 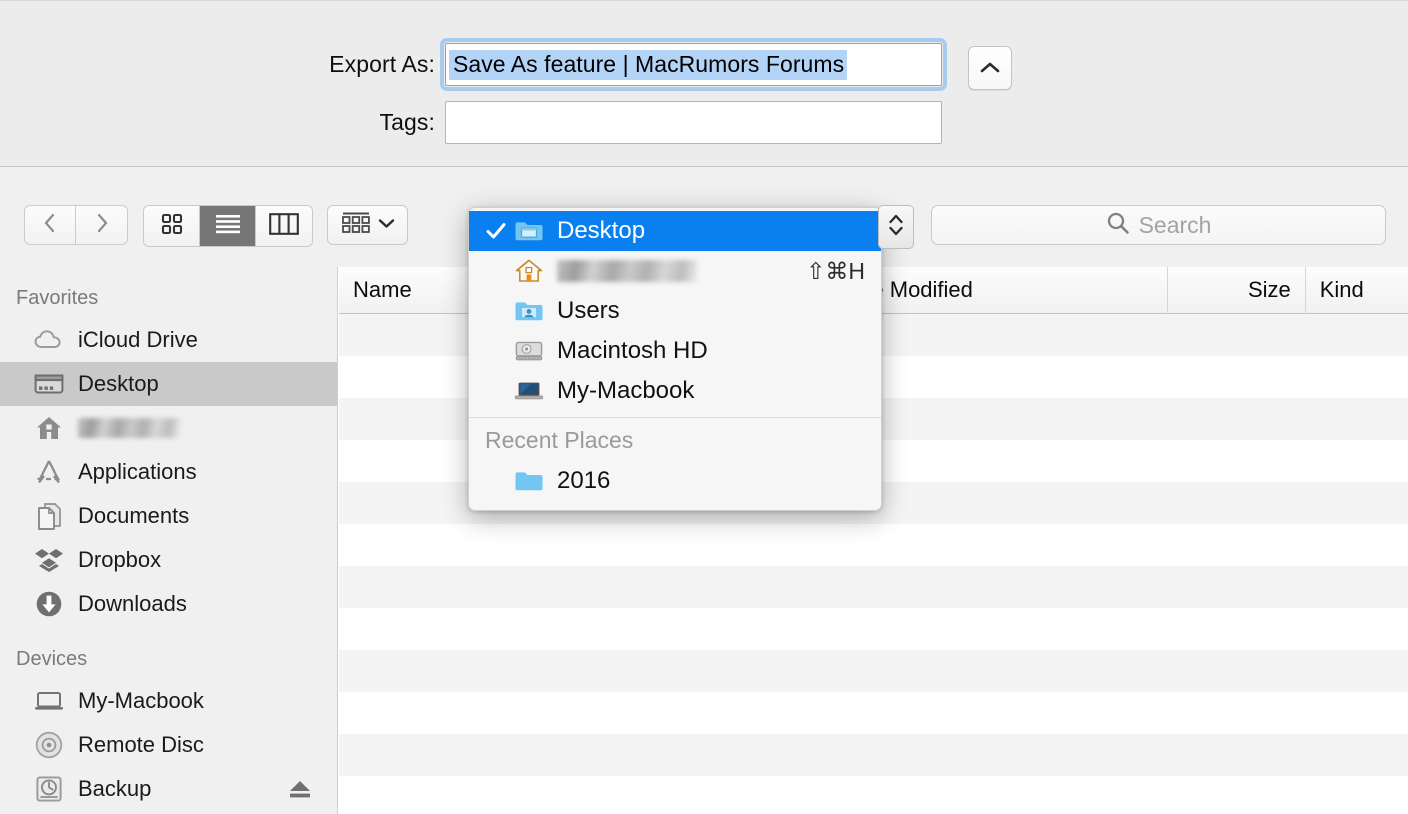 I want to click on sidebar-item-label: Remote Disc, so click(x=141, y=744).